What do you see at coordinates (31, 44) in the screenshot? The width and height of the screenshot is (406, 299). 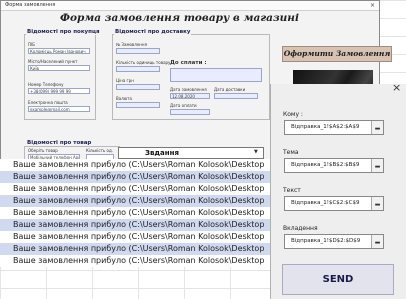 I see `buyer-name-label: ПІБ` at bounding box center [31, 44].